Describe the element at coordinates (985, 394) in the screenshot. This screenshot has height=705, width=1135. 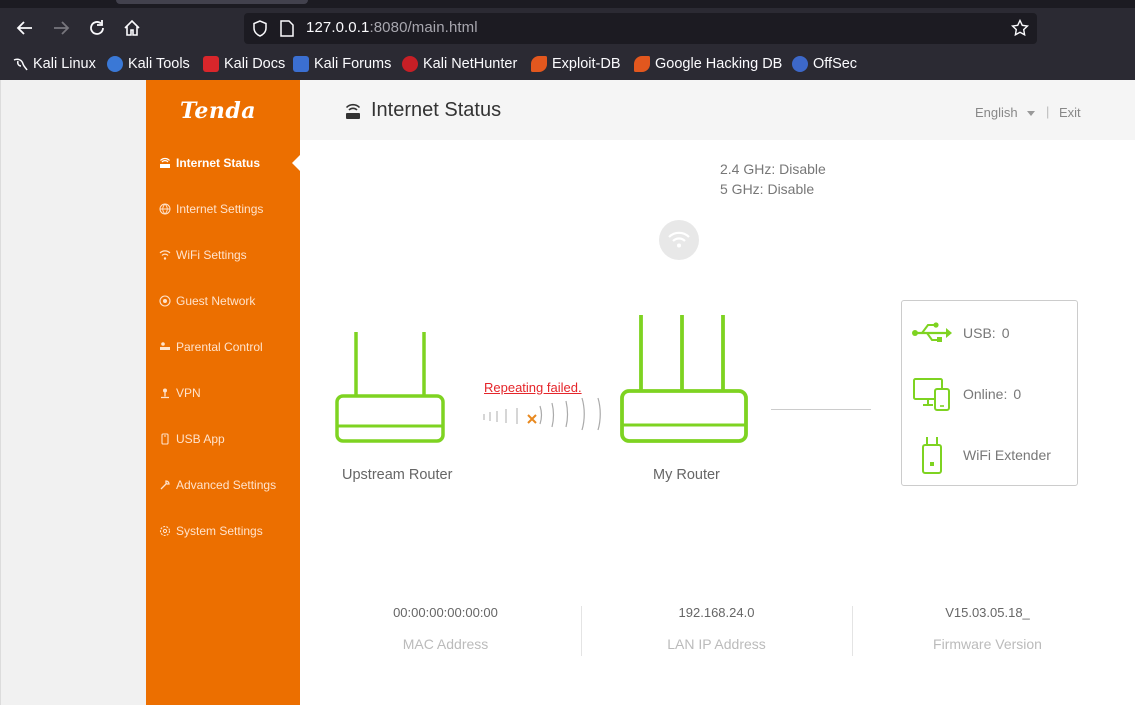
I see `online-label: Online:` at that location.